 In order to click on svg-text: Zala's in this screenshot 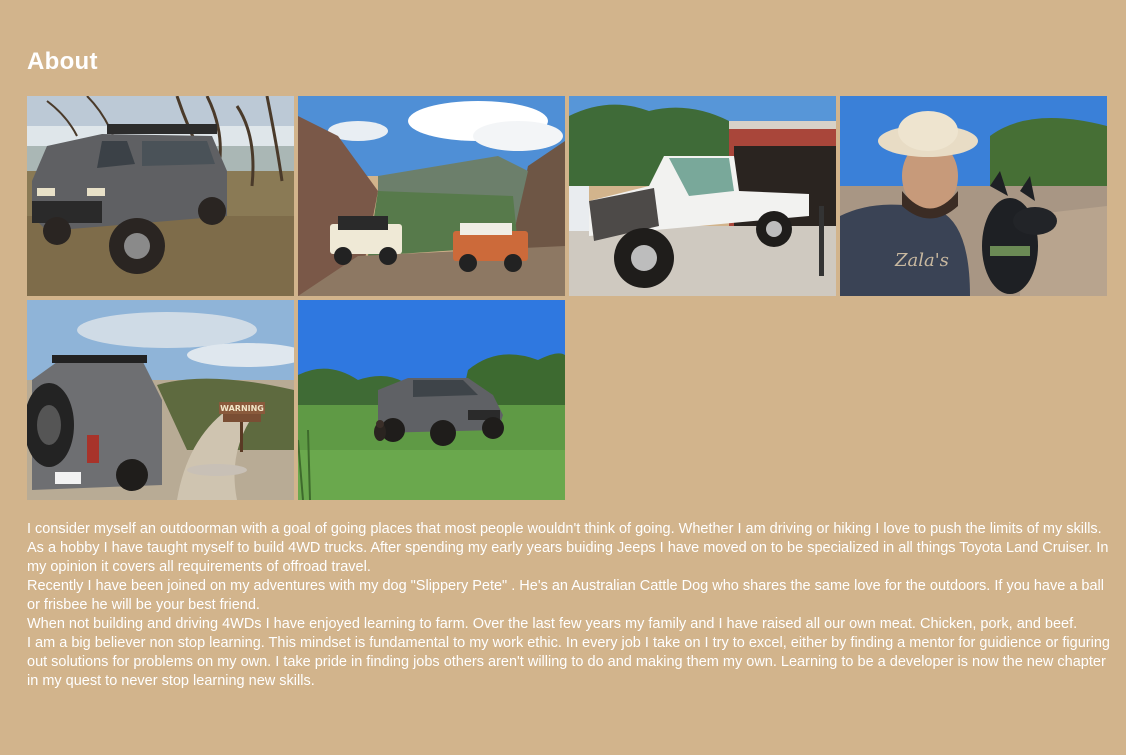, I will do `click(921, 260)`.